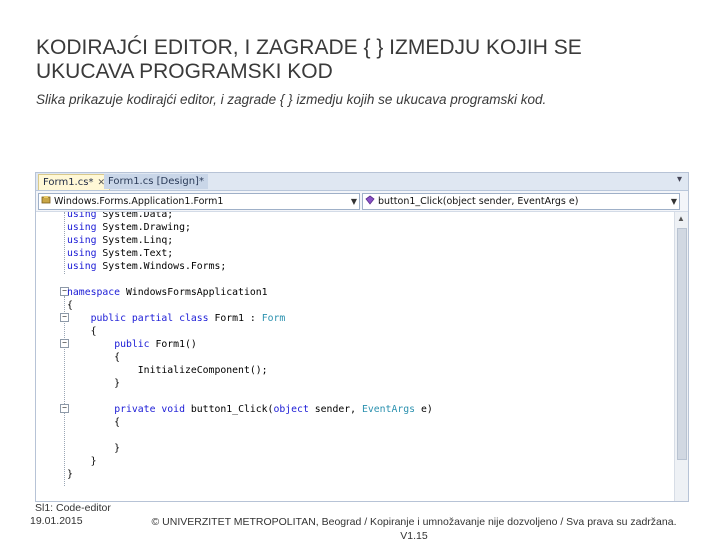  What do you see at coordinates (681, 218) in the screenshot?
I see `scroll-up-icon: ▲` at bounding box center [681, 218].